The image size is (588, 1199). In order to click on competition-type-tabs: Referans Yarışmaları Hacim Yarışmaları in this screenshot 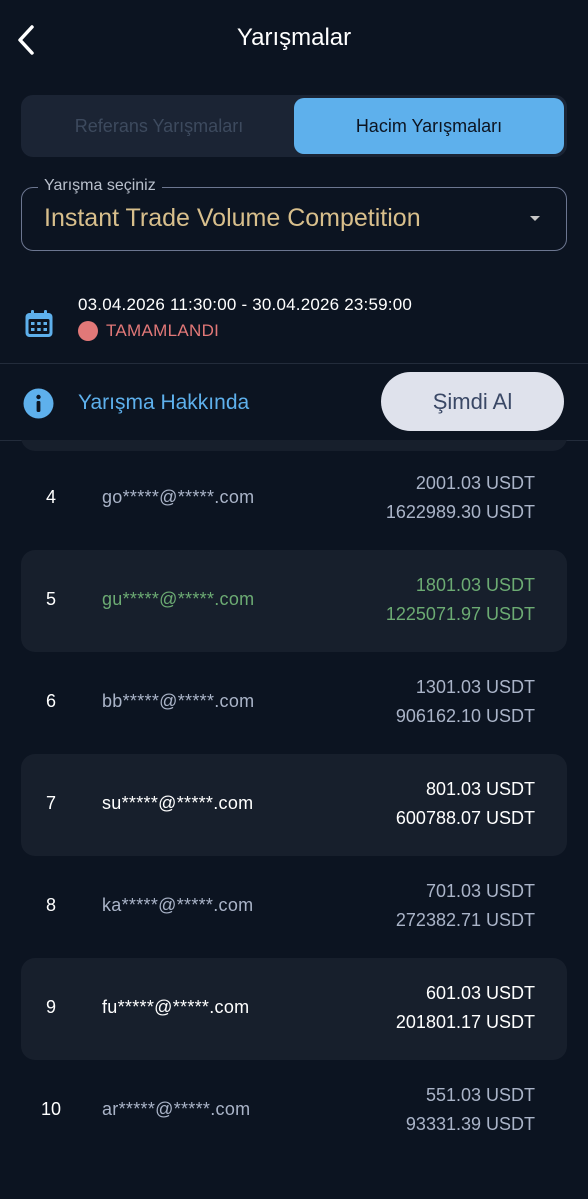, I will do `click(294, 126)`.